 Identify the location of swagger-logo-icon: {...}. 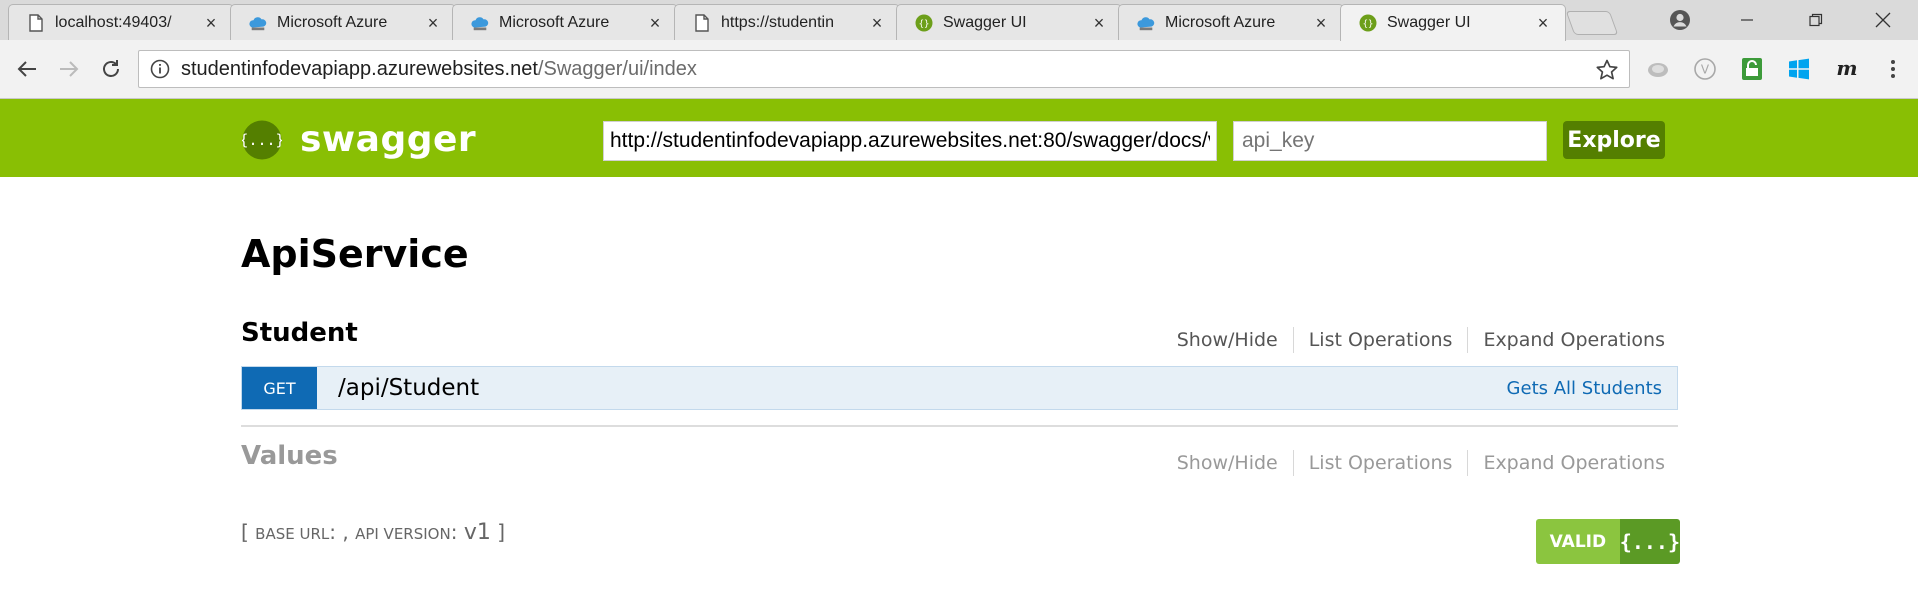
(262, 139).